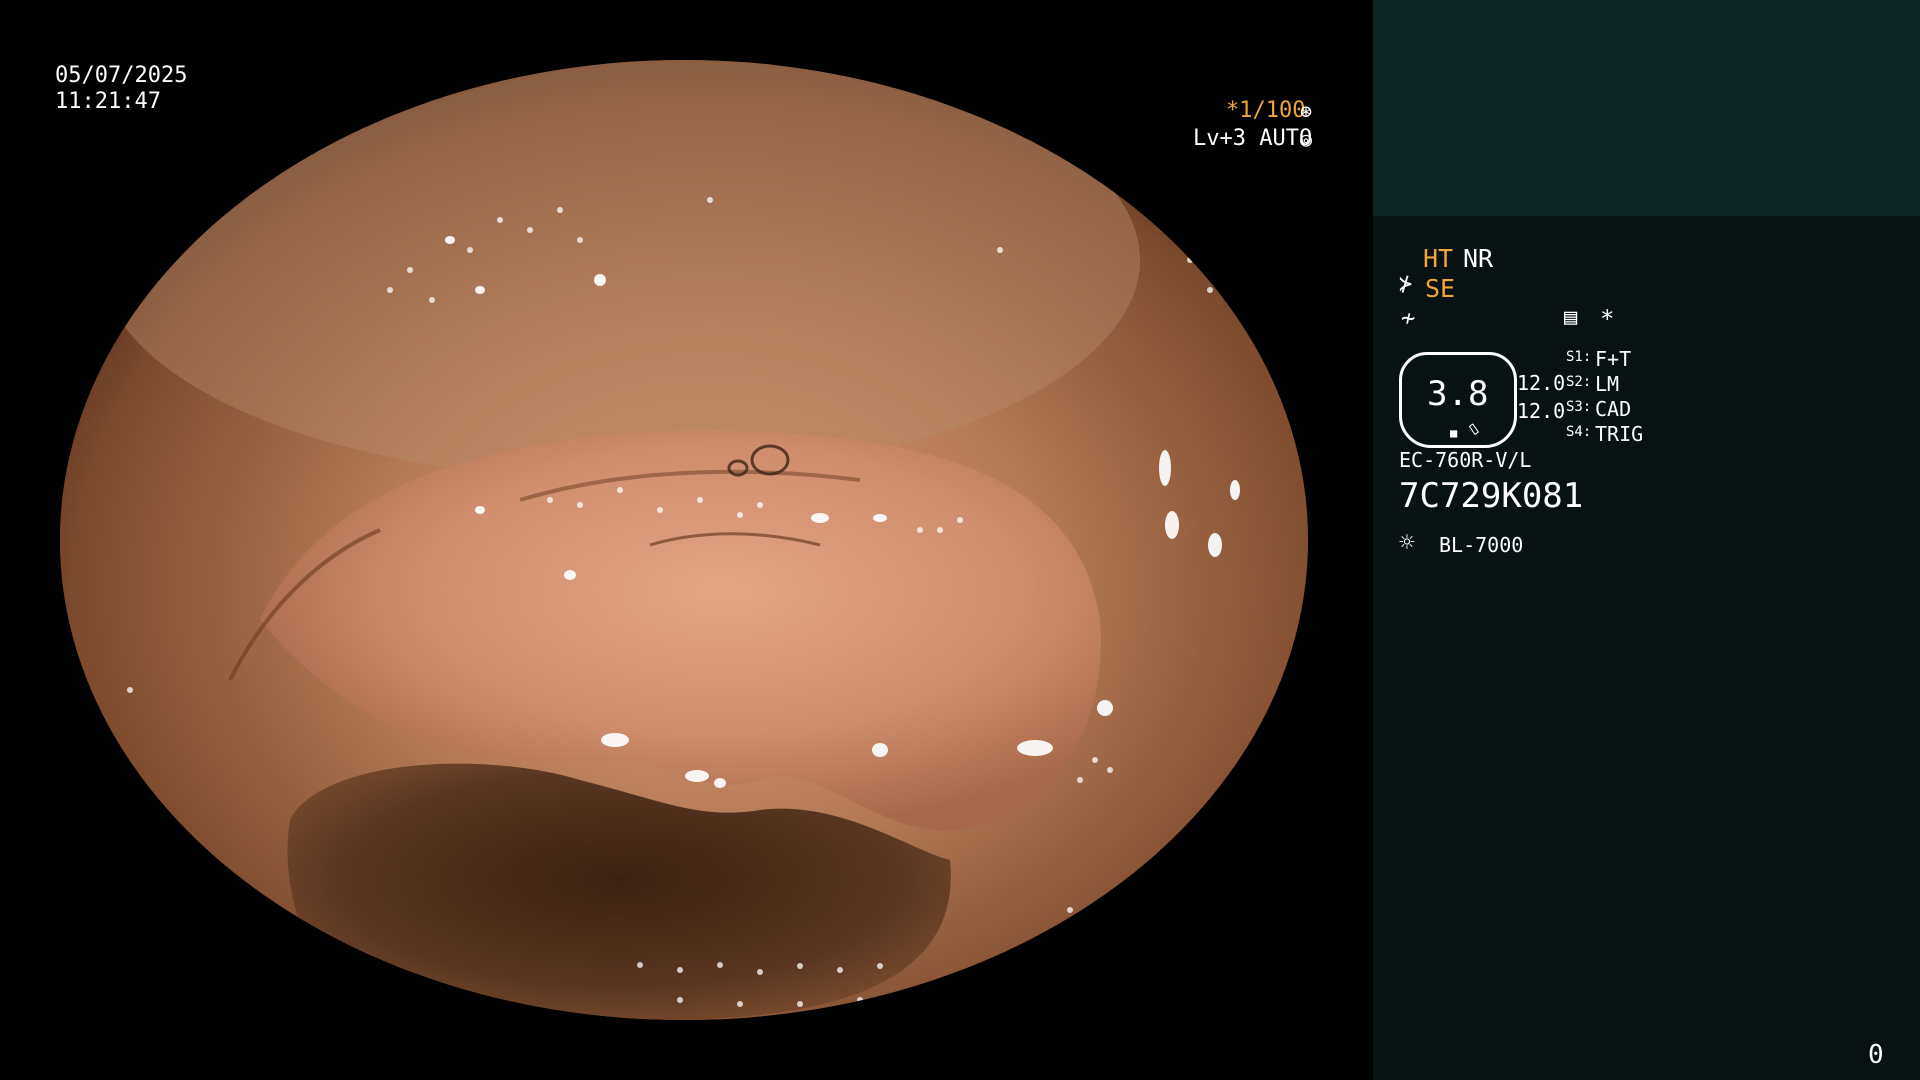  What do you see at coordinates (1306, 139) in the screenshot?
I see `iris-icon: ◎` at bounding box center [1306, 139].